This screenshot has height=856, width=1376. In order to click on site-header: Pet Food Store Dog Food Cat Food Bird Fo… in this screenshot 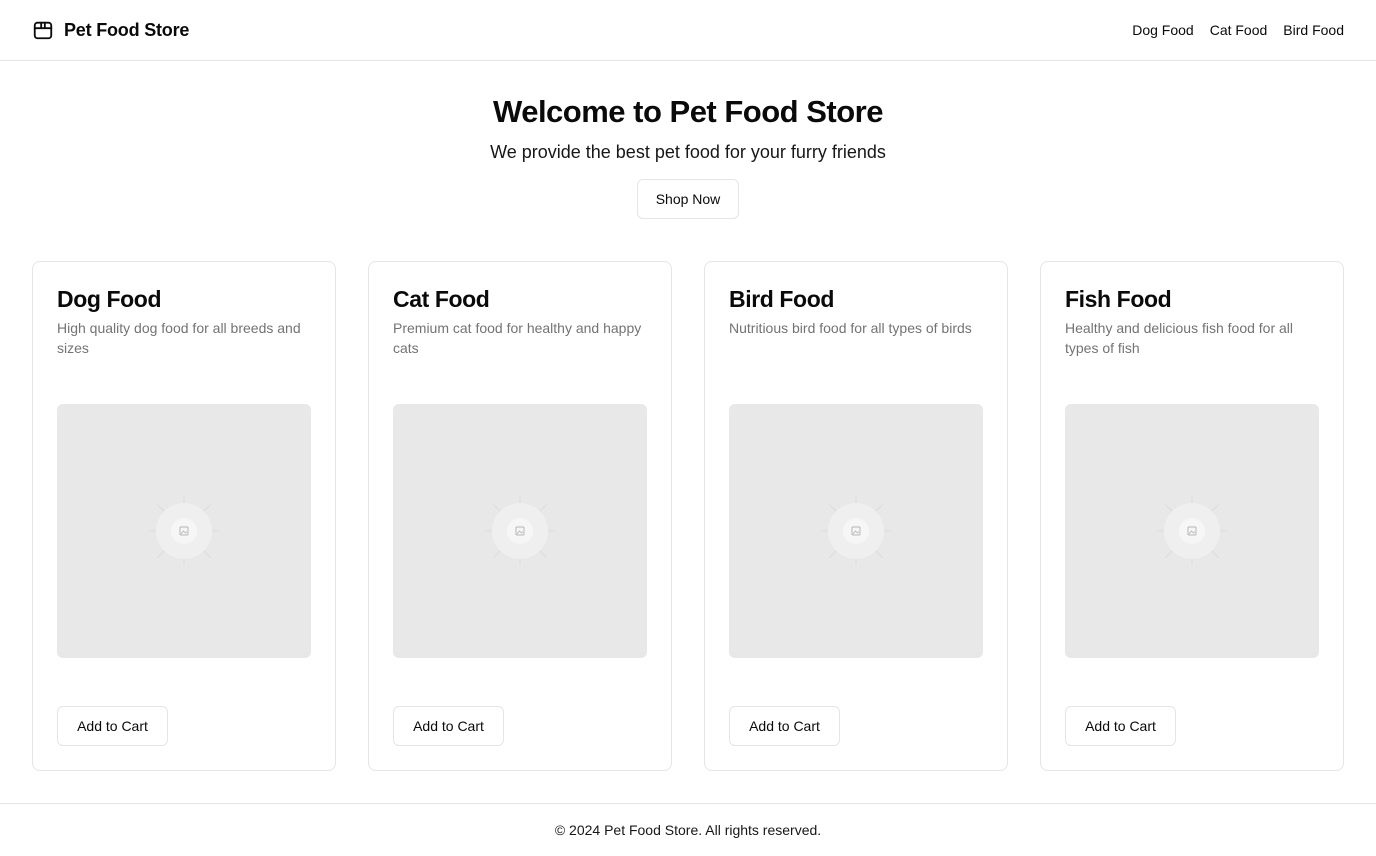, I will do `click(688, 30)`.